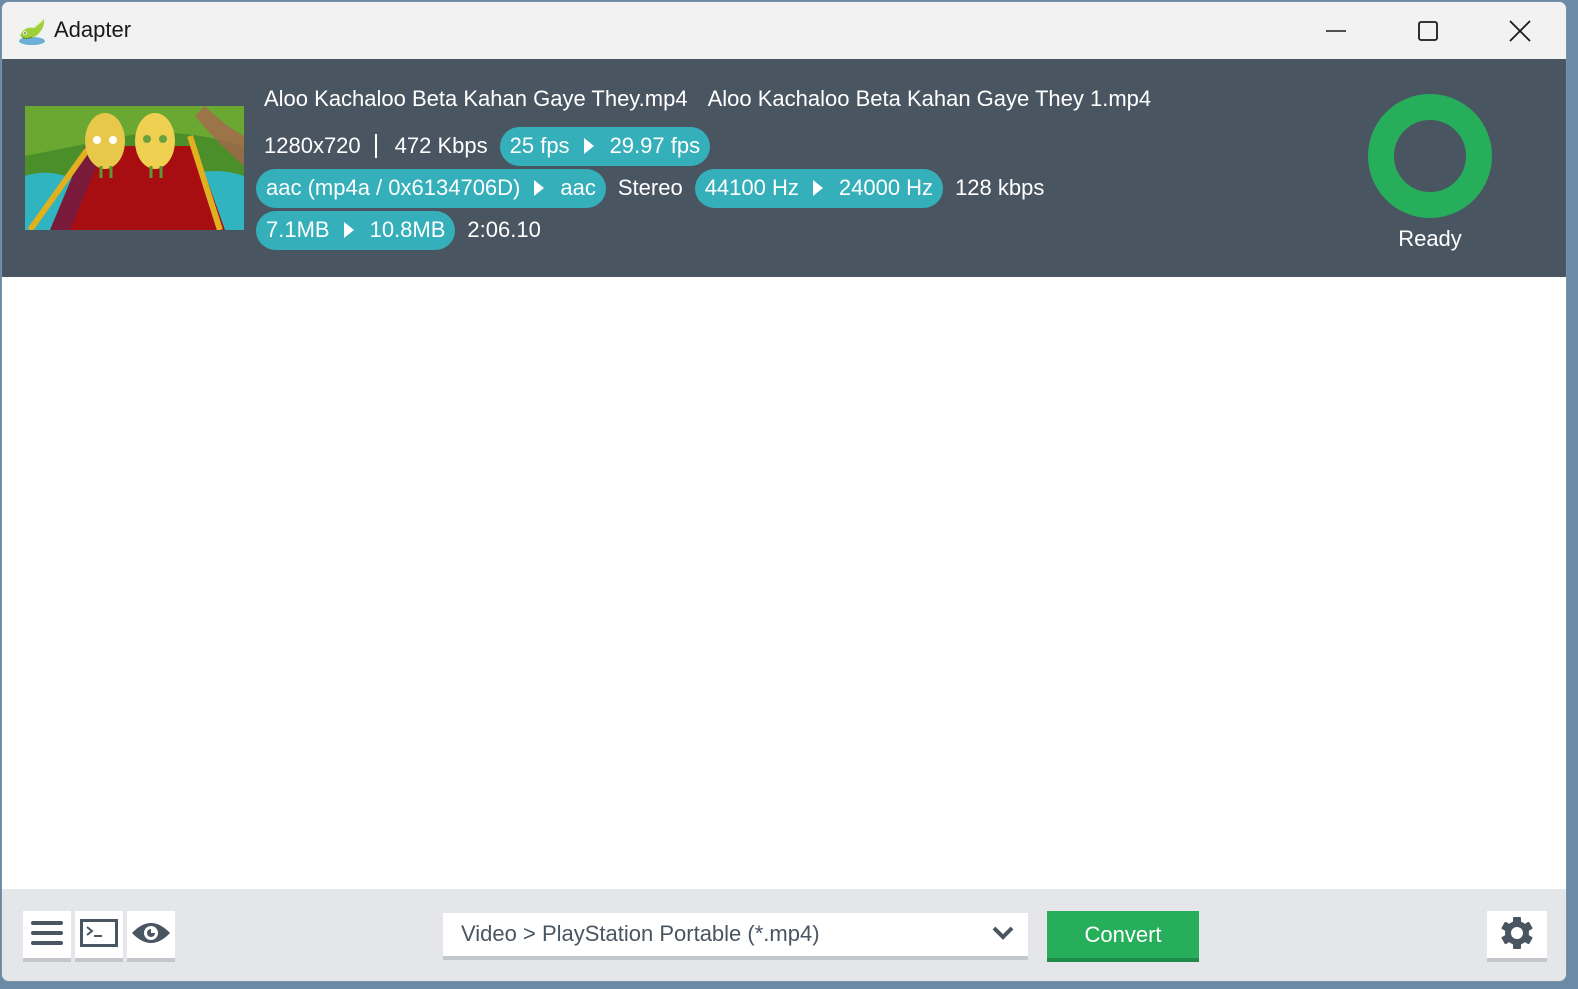  What do you see at coordinates (1003, 935) in the screenshot?
I see `chevron-down-icon` at bounding box center [1003, 935].